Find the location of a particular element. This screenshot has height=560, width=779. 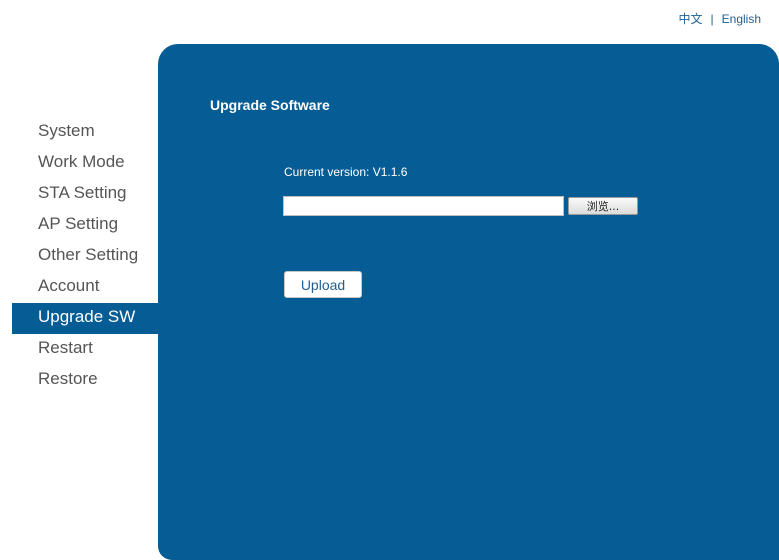

language-chinese-link: 中文 is located at coordinates (691, 19).